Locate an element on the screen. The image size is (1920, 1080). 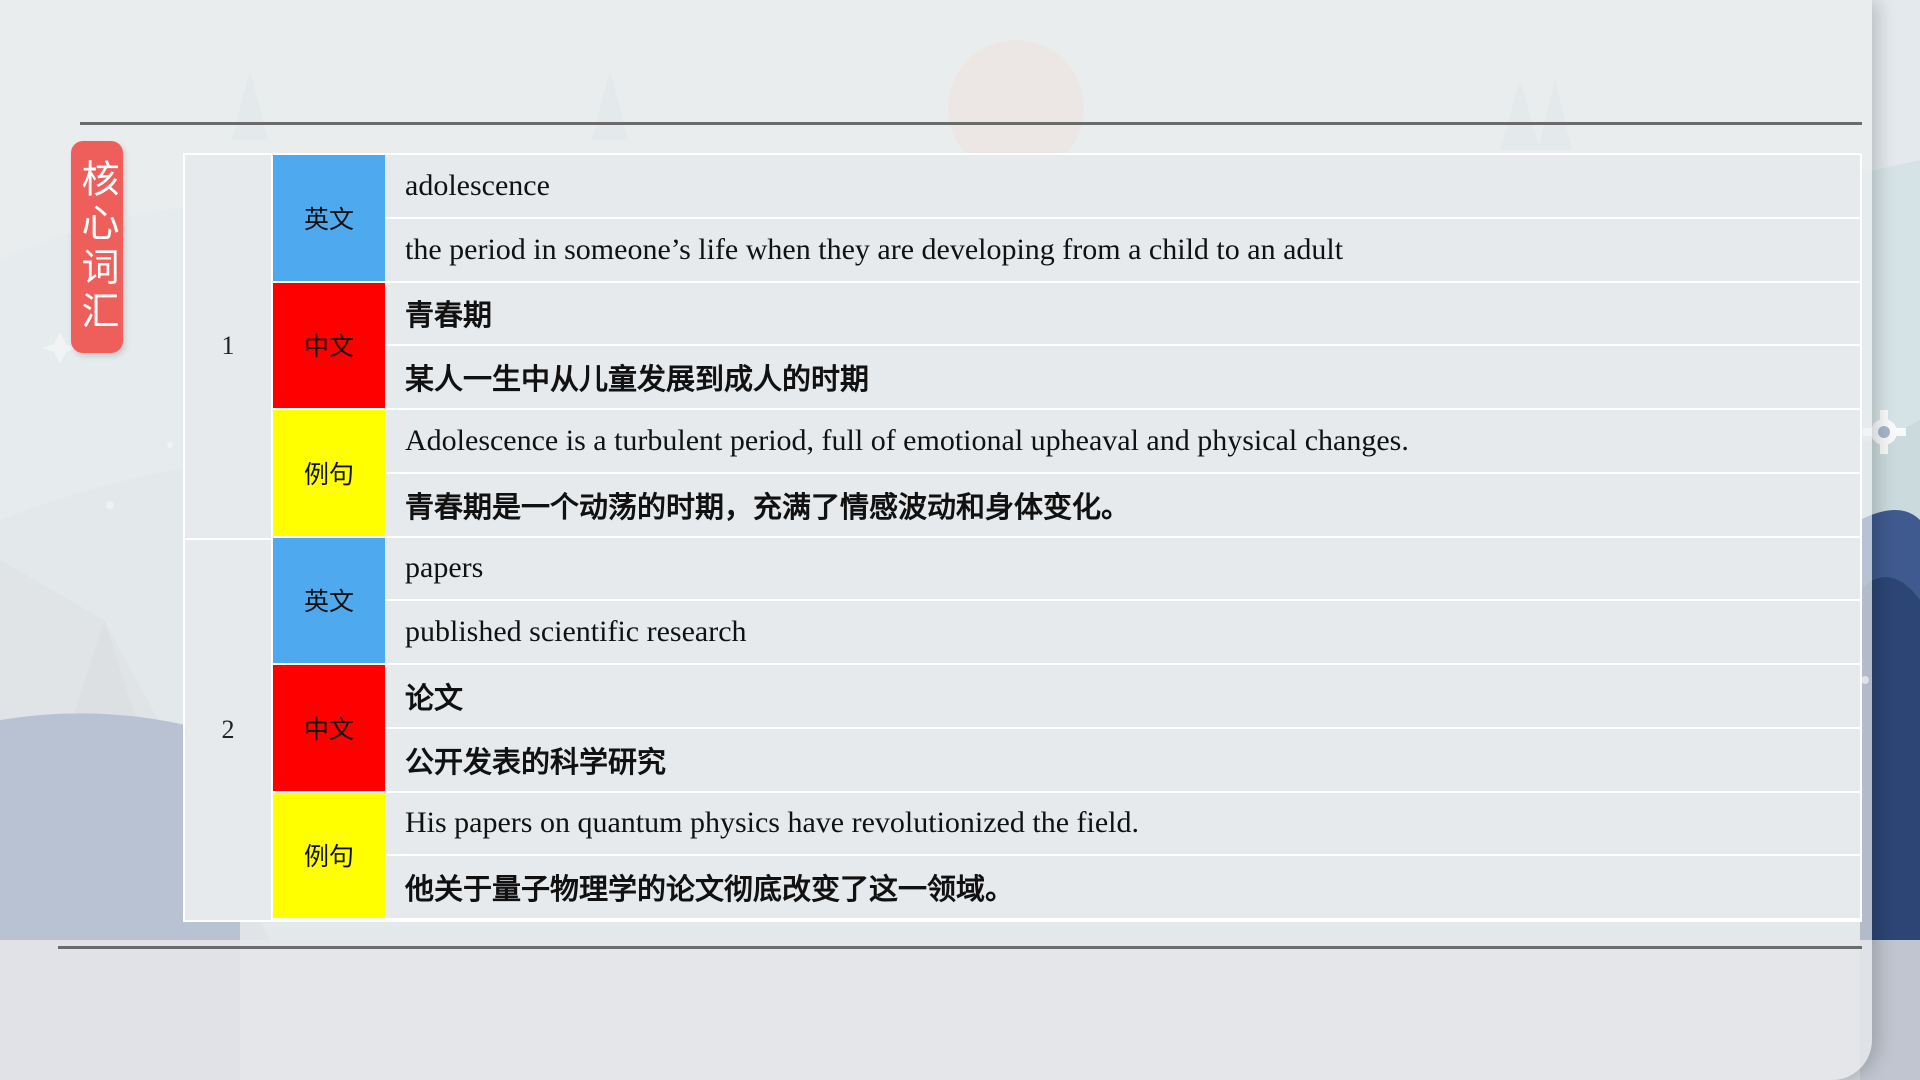
section-tag: 核心词汇 is located at coordinates (97, 247).